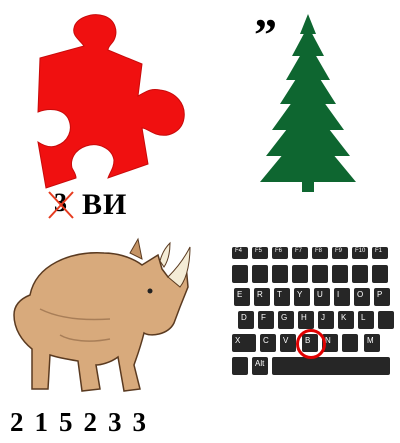 This screenshot has height=443, width=400. I want to click on key: X, so click(244, 343).